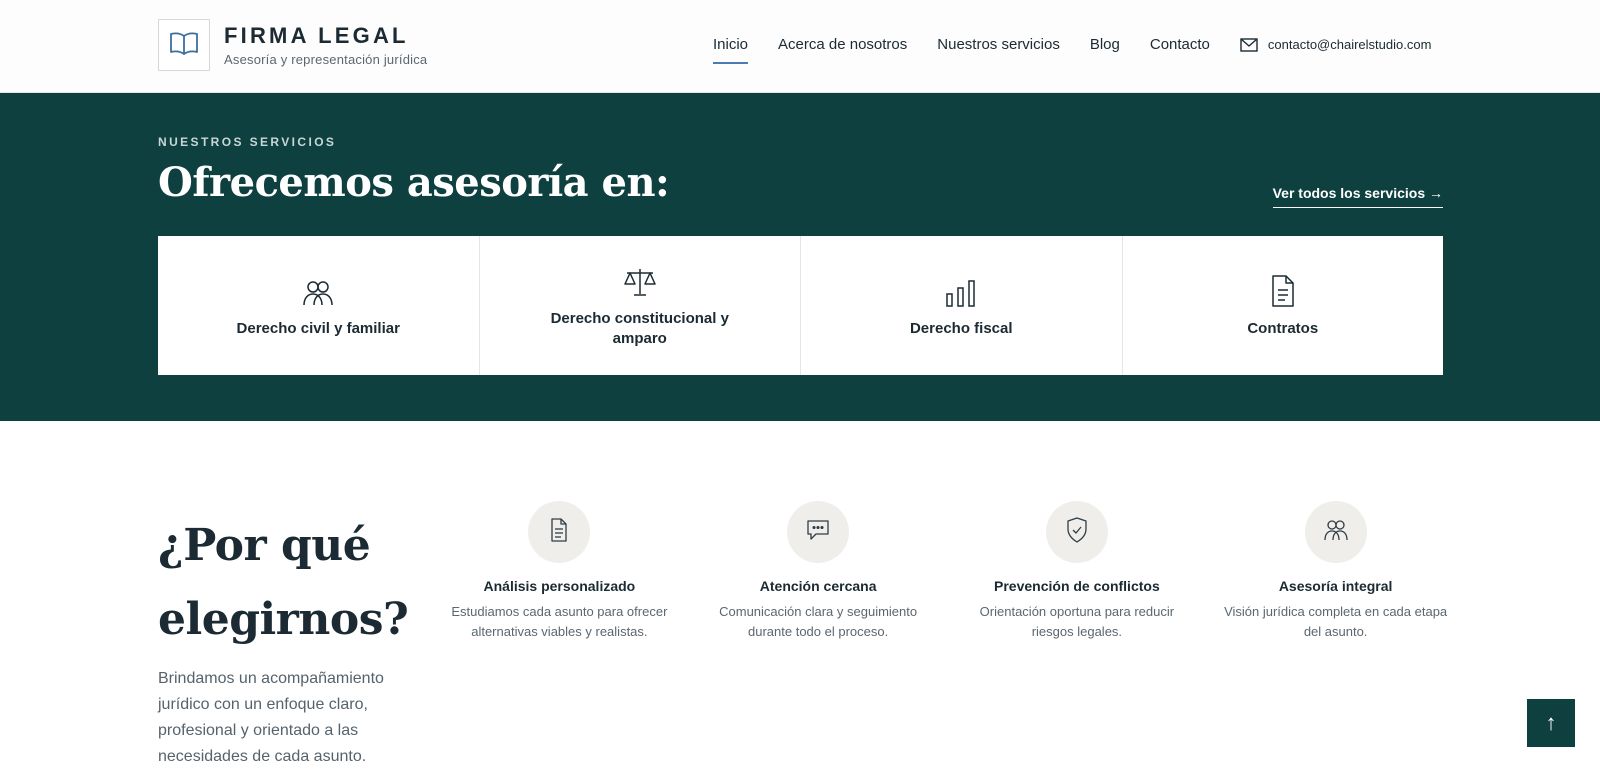 The image size is (1600, 771). Describe the element at coordinates (640, 280) in the screenshot. I see `scales-icon` at that location.